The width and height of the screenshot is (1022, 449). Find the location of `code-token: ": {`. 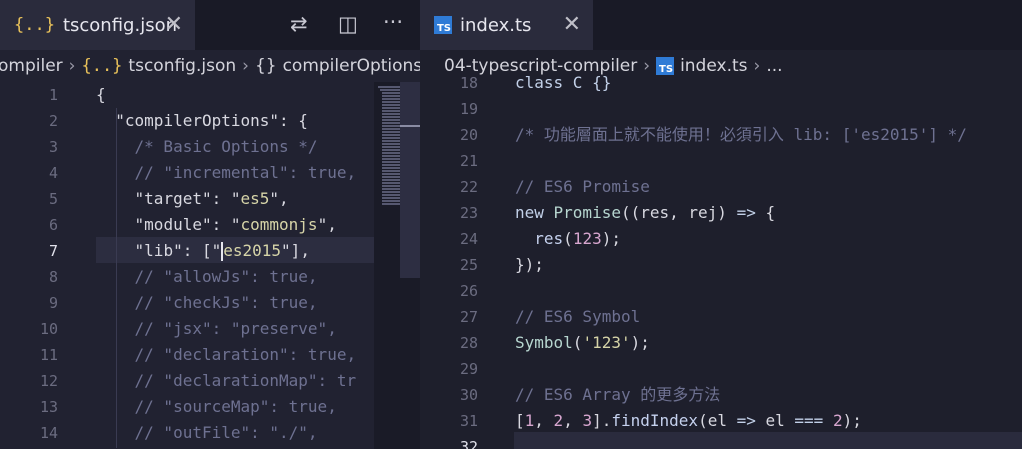

code-token: ": { is located at coordinates (288, 120).